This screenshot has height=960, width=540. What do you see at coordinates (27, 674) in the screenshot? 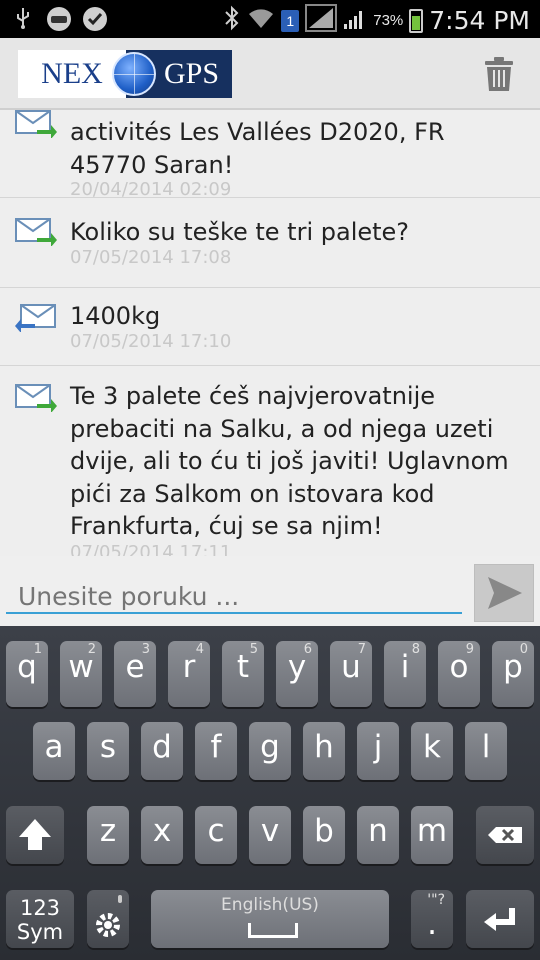
I see `key-q: 1q` at bounding box center [27, 674].